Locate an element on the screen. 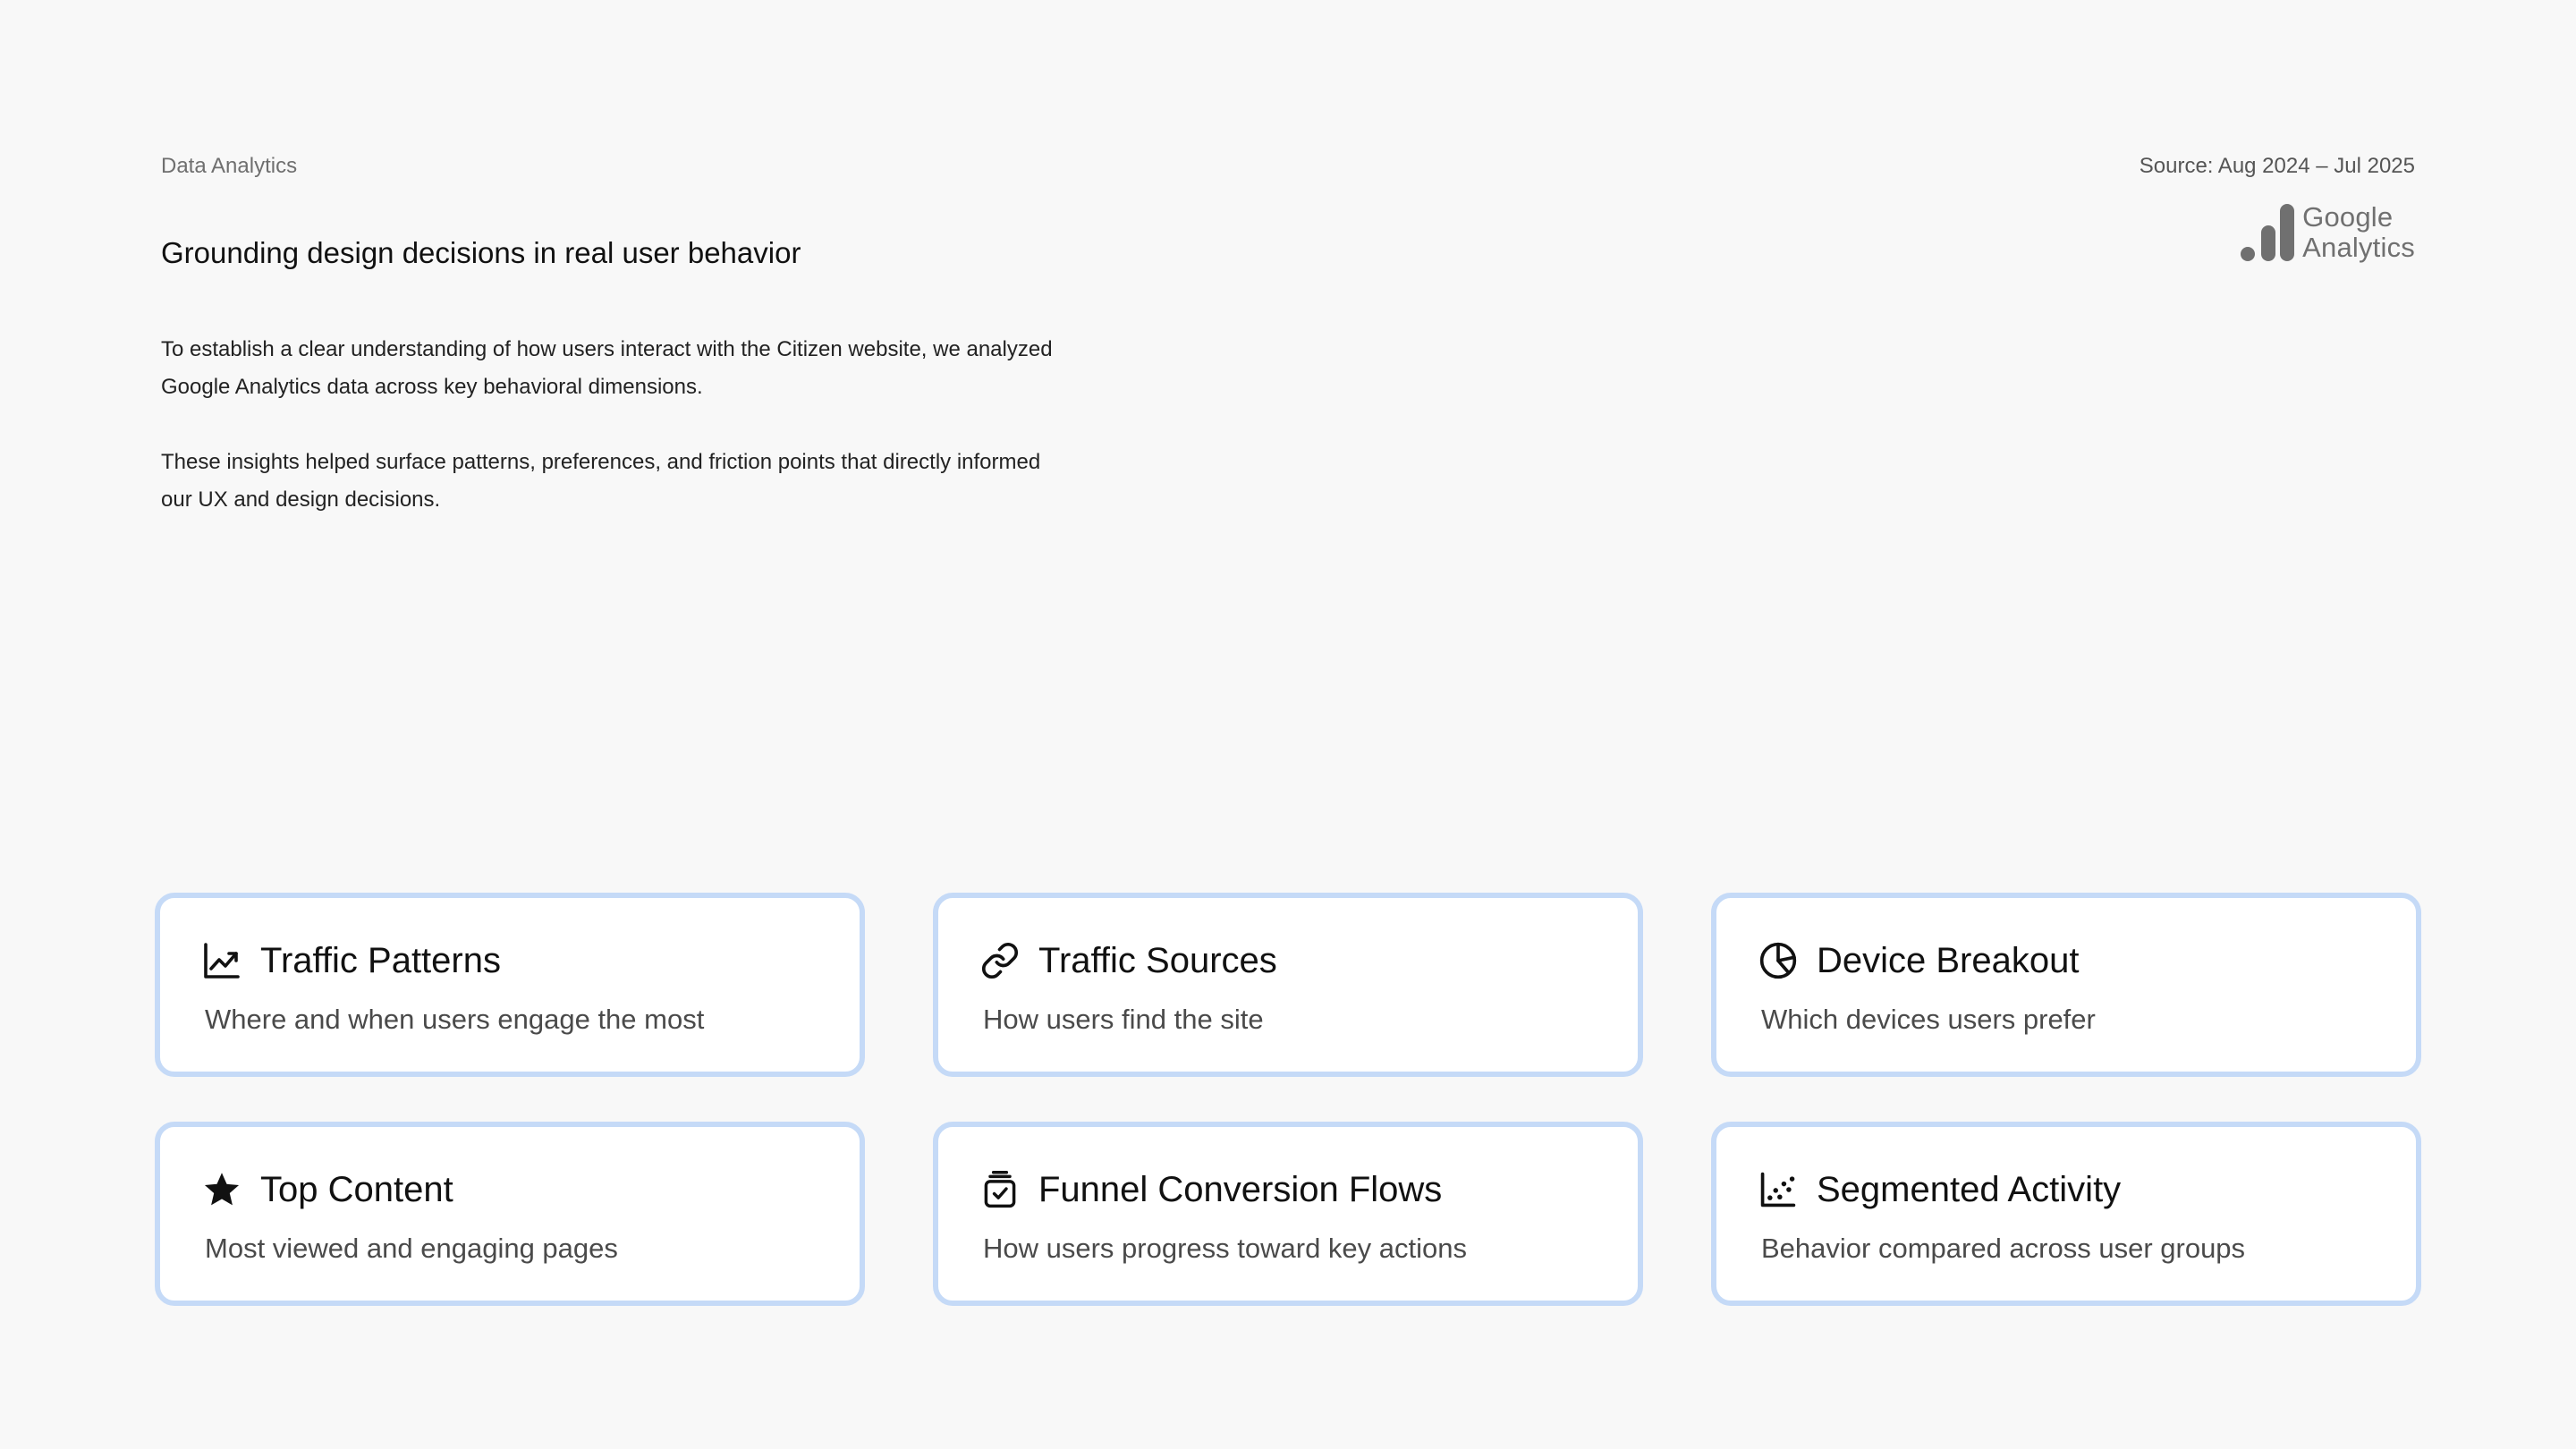 The image size is (2576, 1449). card-traffic-sources: Traffic Sources How users find the site is located at coordinates (1288, 985).